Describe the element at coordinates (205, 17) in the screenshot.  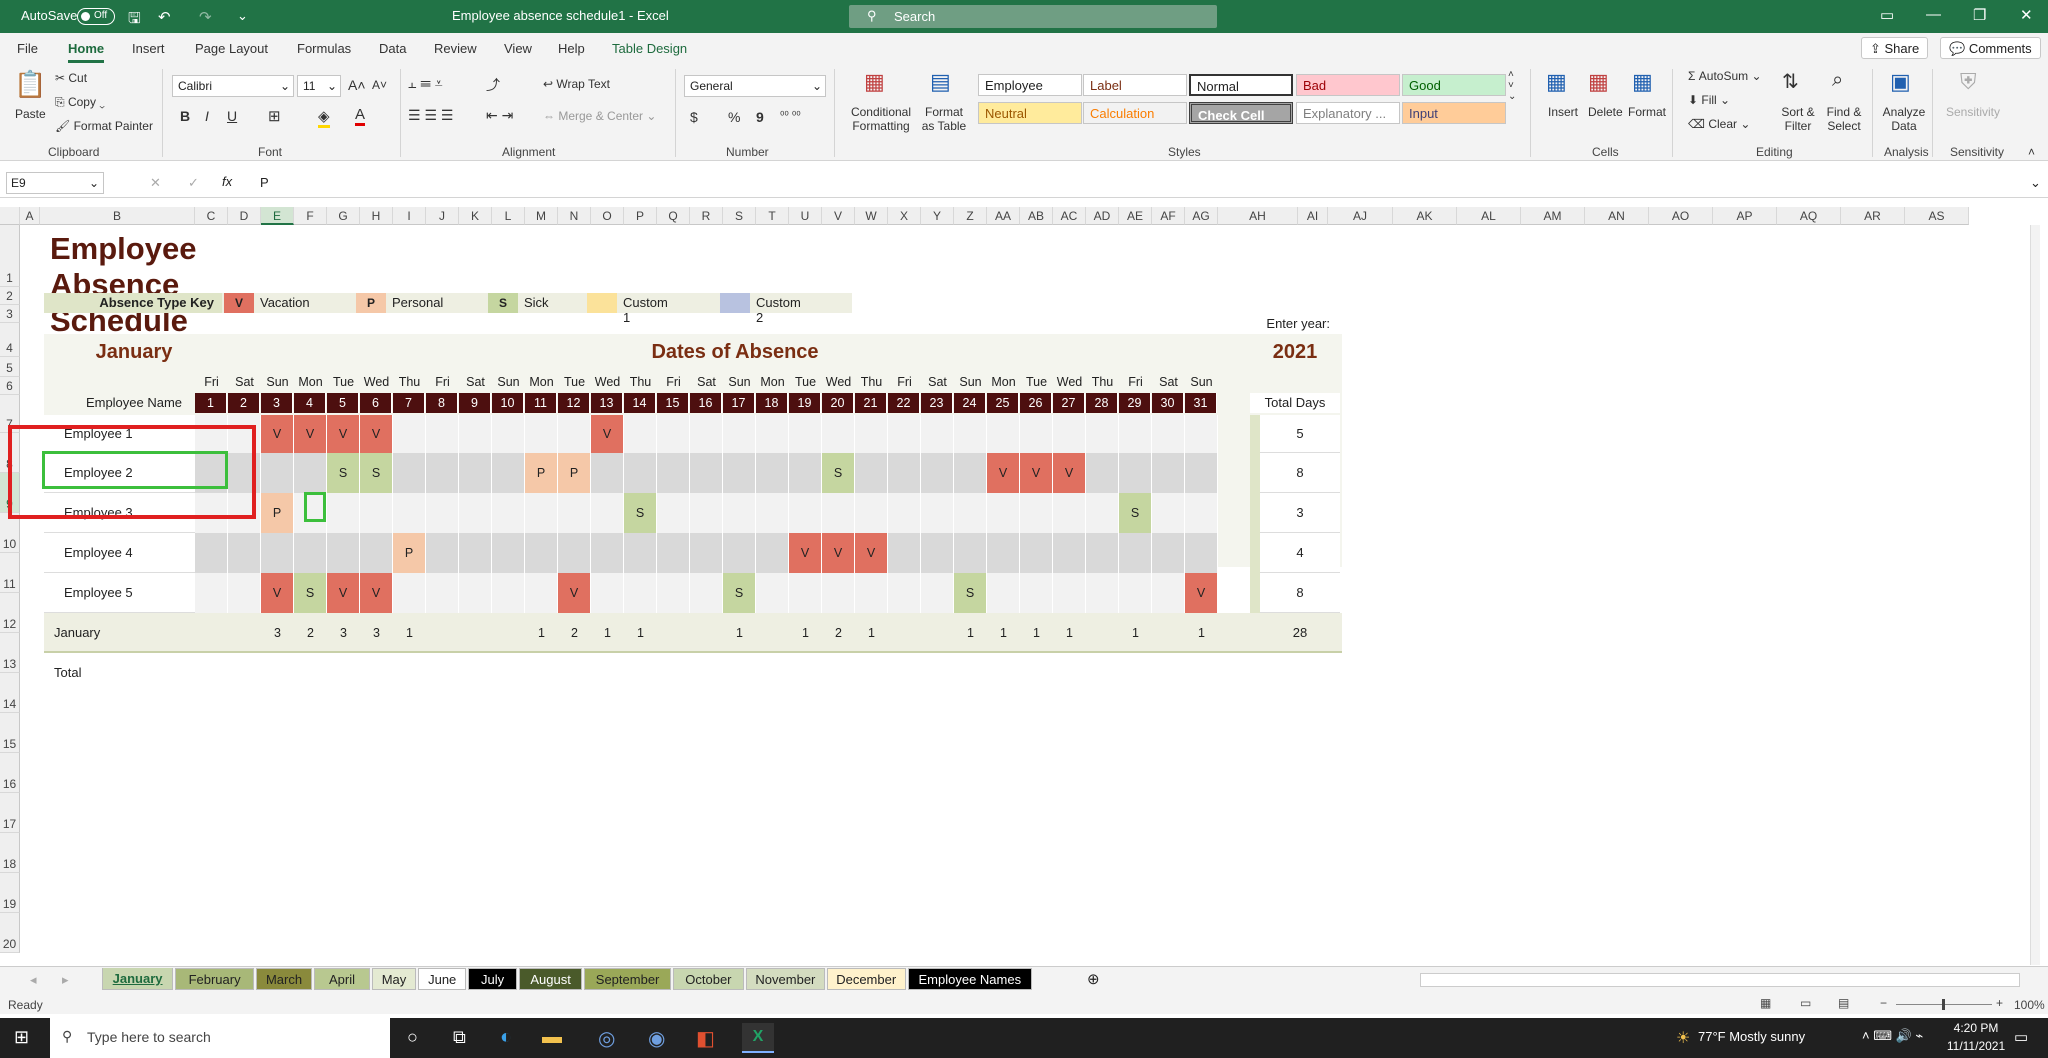
I see `redo-icon: ↷` at that location.